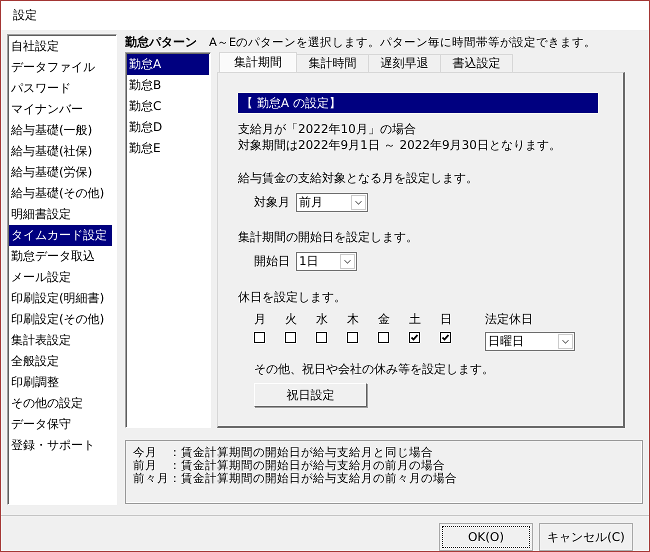 This screenshot has height=552, width=650. Describe the element at coordinates (62, 130) in the screenshot. I see `sidebar-item: 給与基礎(一般)` at that location.